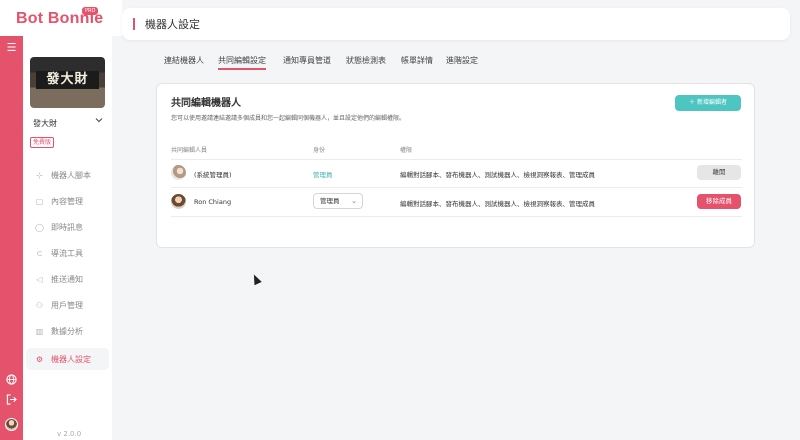 This screenshot has width=800, height=440. I want to click on left-rail: ☰, so click(11, 238).